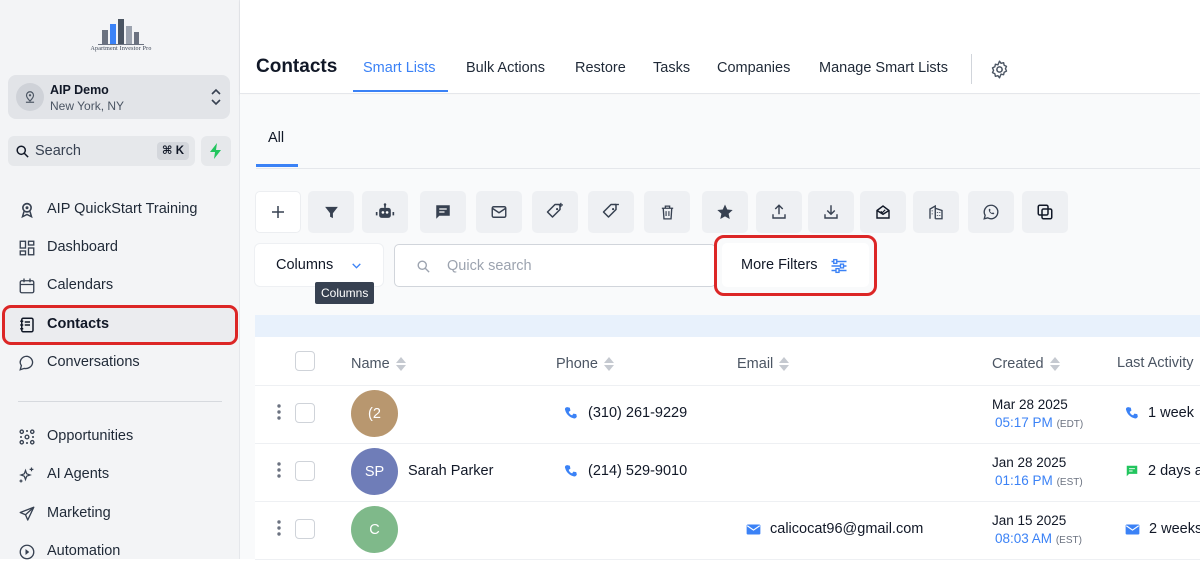 This screenshot has height=571, width=1200. I want to click on select-all-checkbox, so click(305, 361).